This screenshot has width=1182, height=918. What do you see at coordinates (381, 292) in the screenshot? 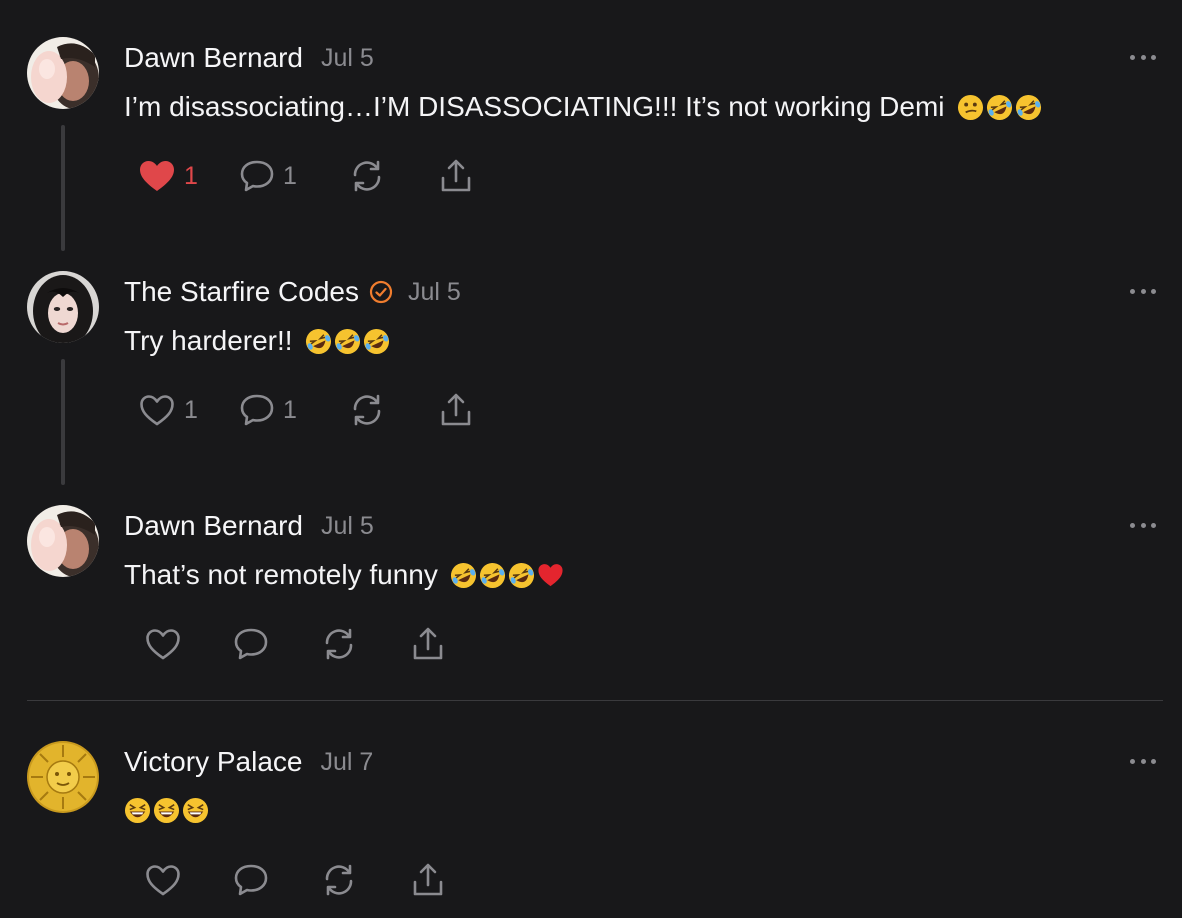
I see `verified-badge-icon` at bounding box center [381, 292].